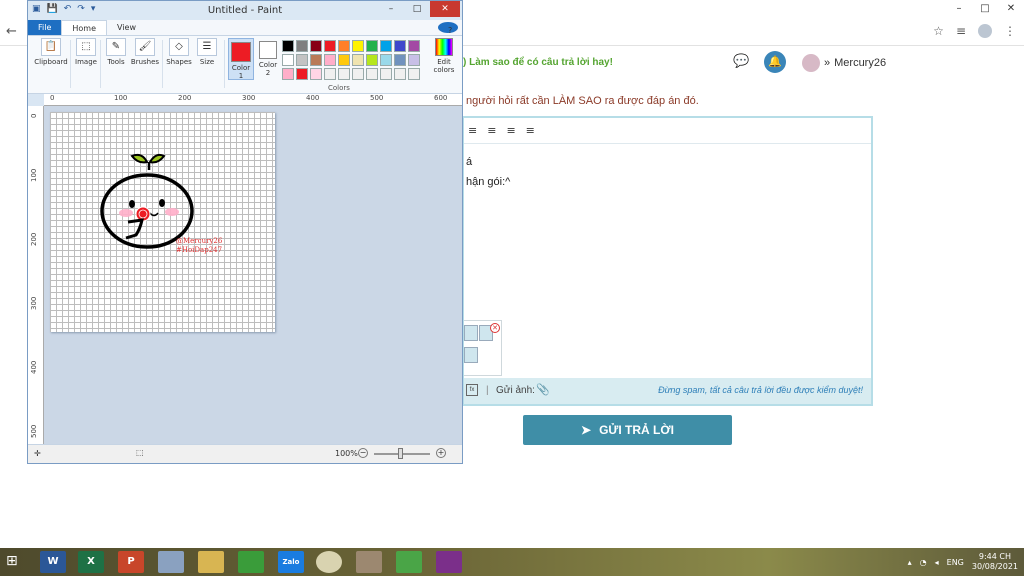 This screenshot has height=576, width=1024. I want to click on taskbar-zalo: Zalo, so click(291, 562).